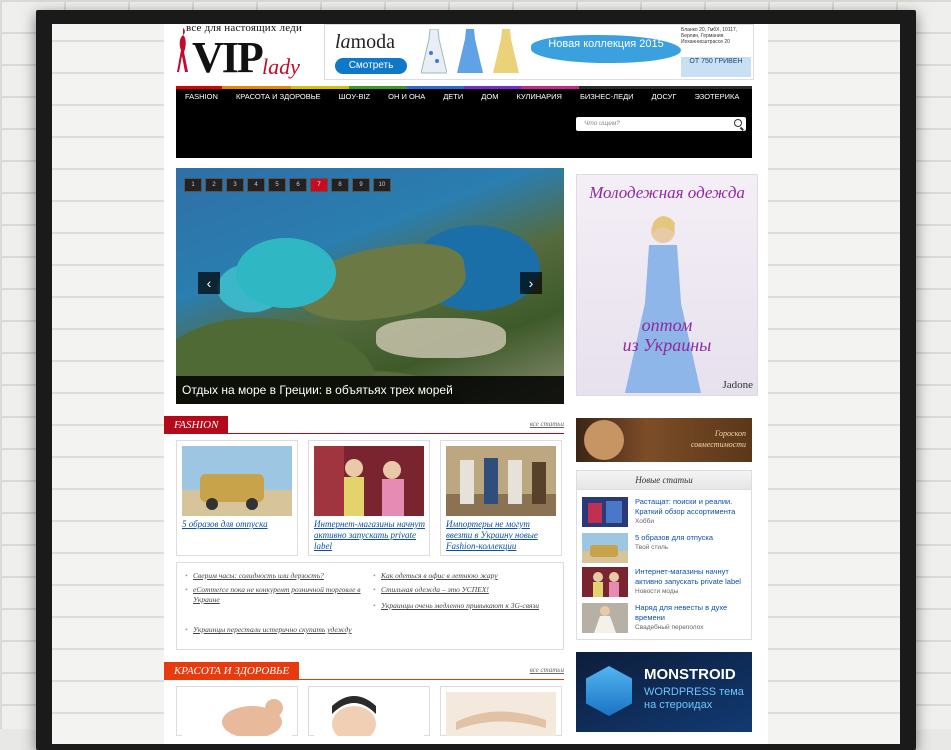 The width and height of the screenshot is (951, 750). I want to click on slider-page-button: 10, so click(382, 185).